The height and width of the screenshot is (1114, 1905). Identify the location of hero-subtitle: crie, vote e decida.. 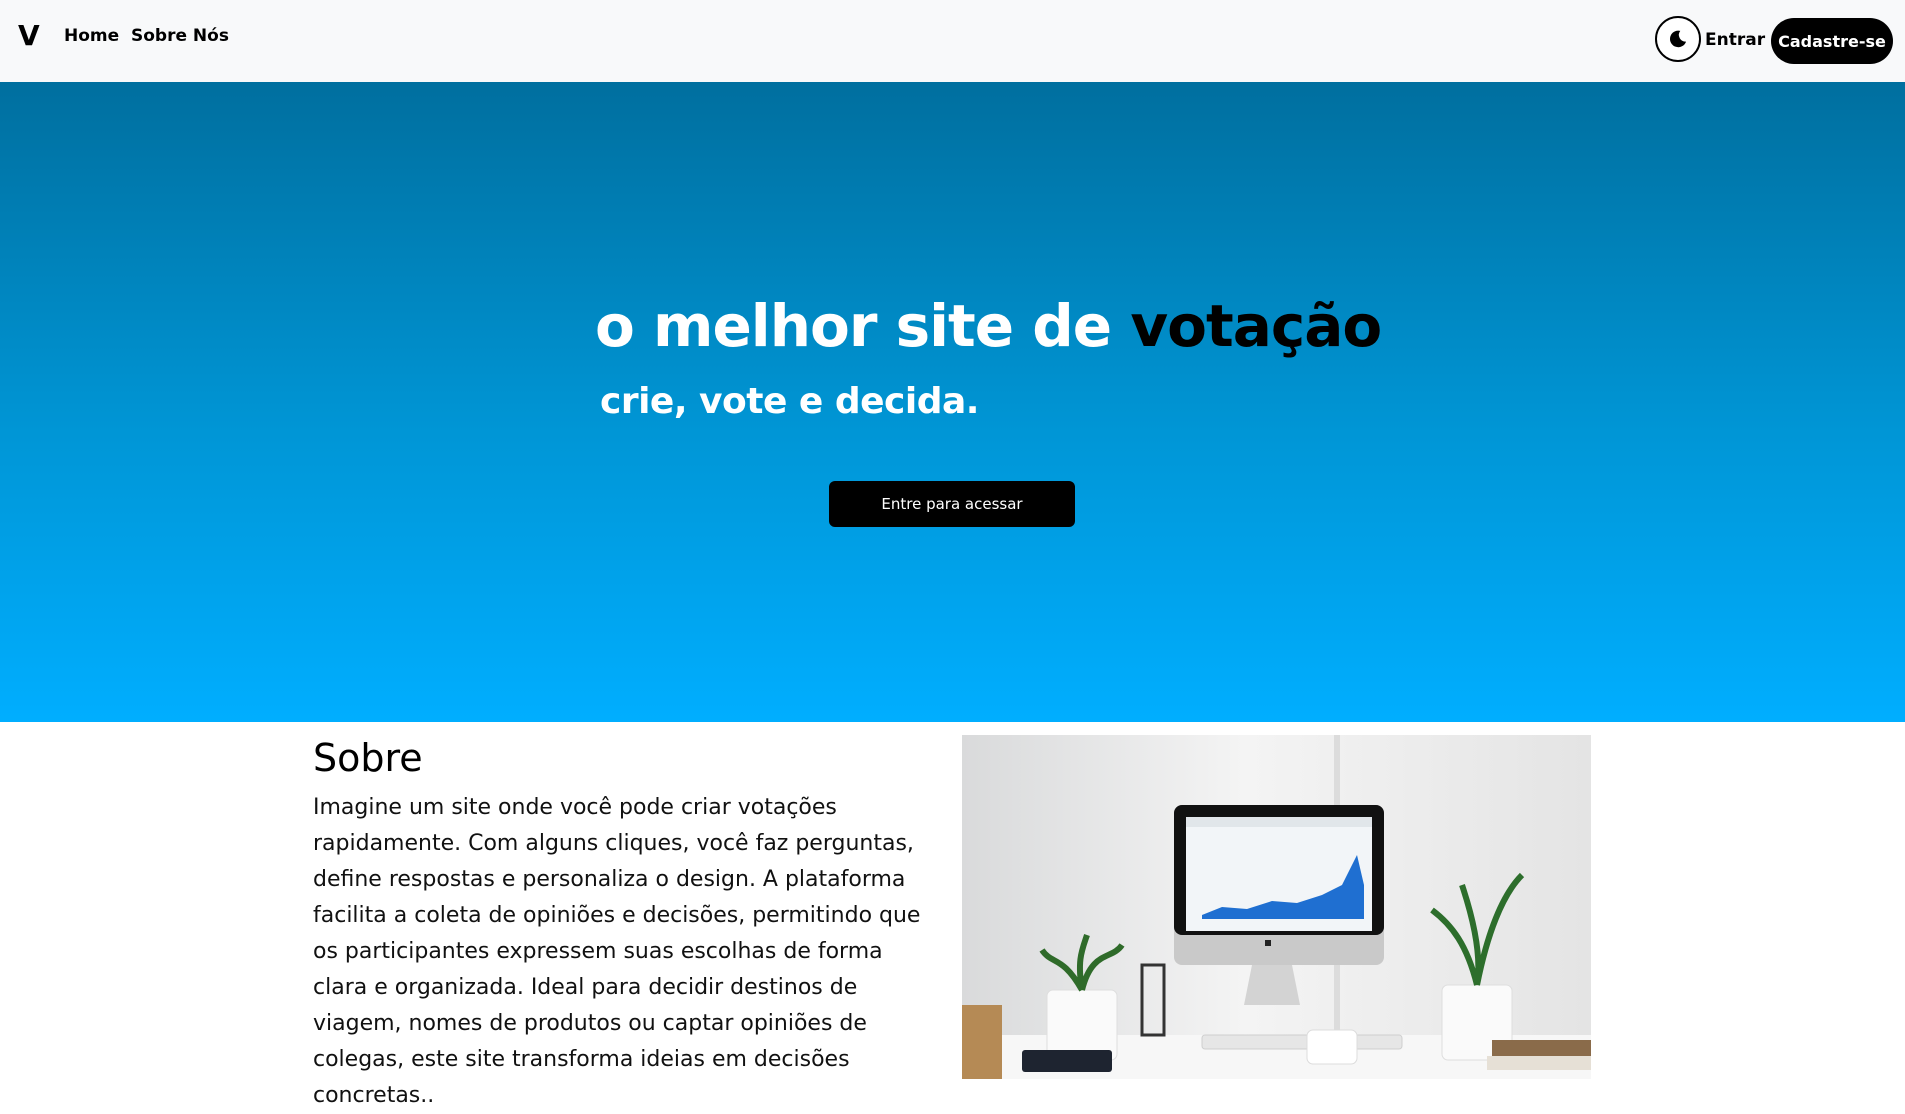
(789, 401).